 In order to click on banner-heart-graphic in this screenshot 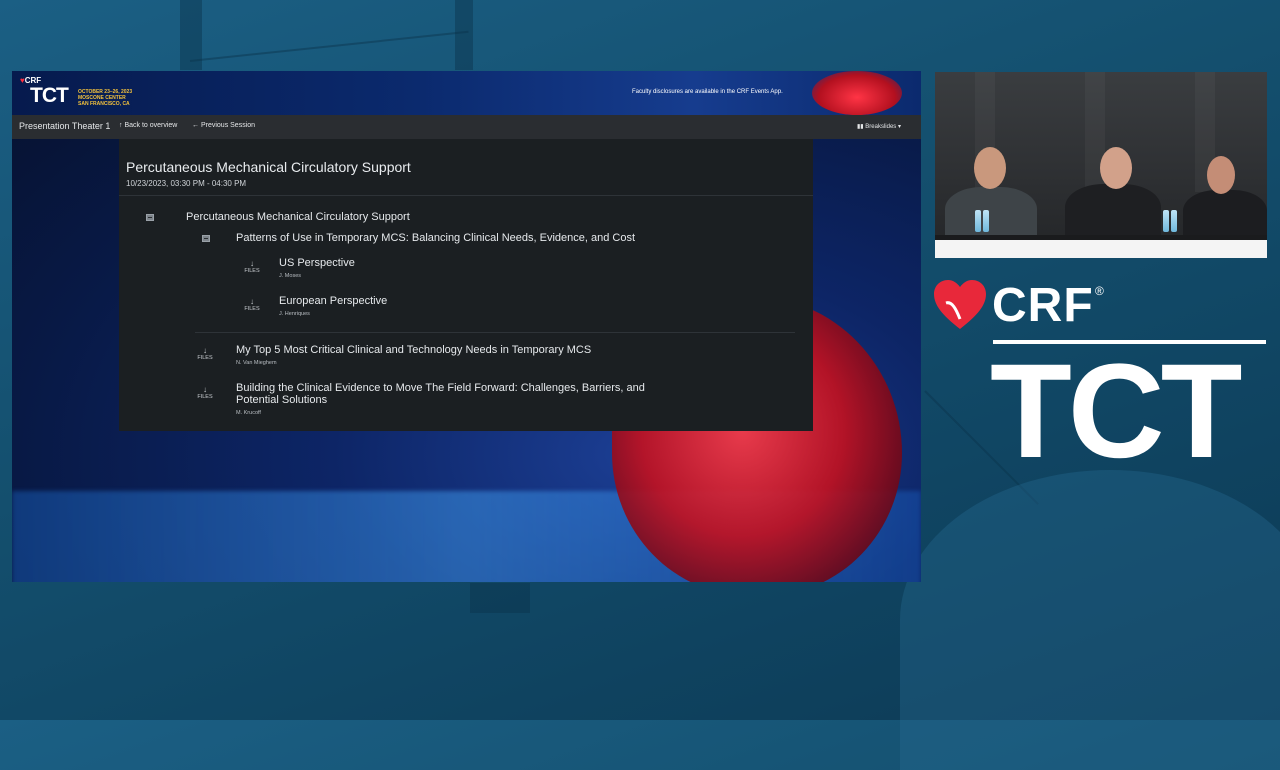, I will do `click(857, 93)`.